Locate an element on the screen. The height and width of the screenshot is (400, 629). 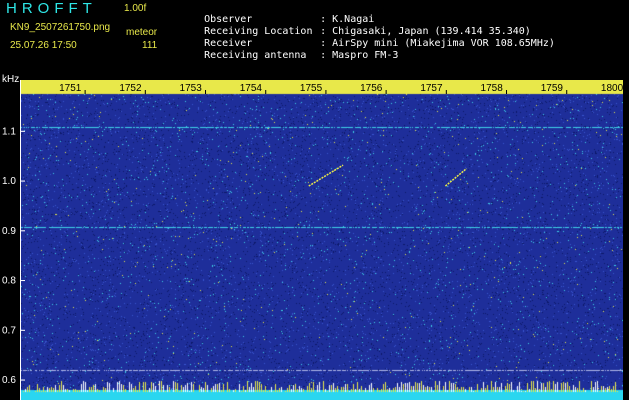
info-value: : Maspro FM-3 is located at coordinates (359, 55).